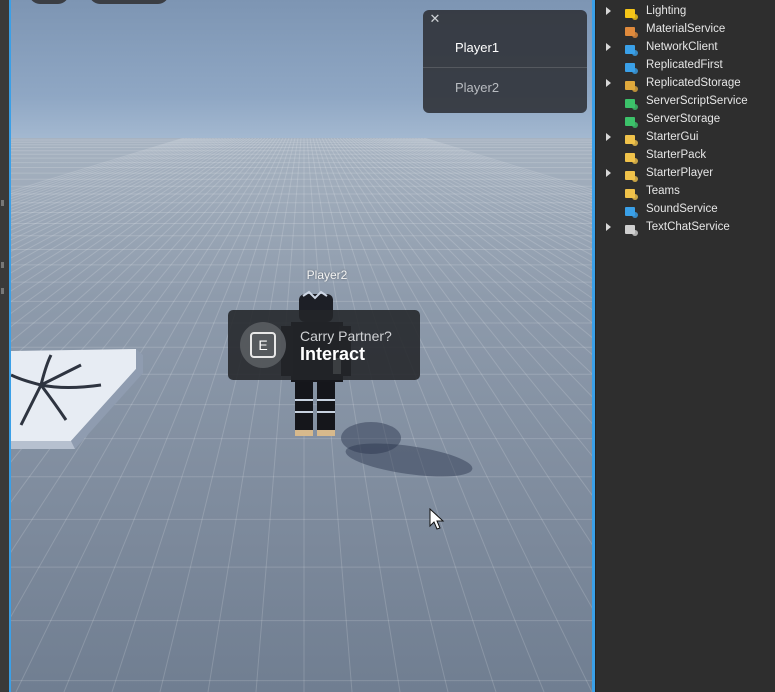 Image resolution: width=775 pixels, height=692 pixels. I want to click on explorer-item-label: SoundService, so click(682, 209).